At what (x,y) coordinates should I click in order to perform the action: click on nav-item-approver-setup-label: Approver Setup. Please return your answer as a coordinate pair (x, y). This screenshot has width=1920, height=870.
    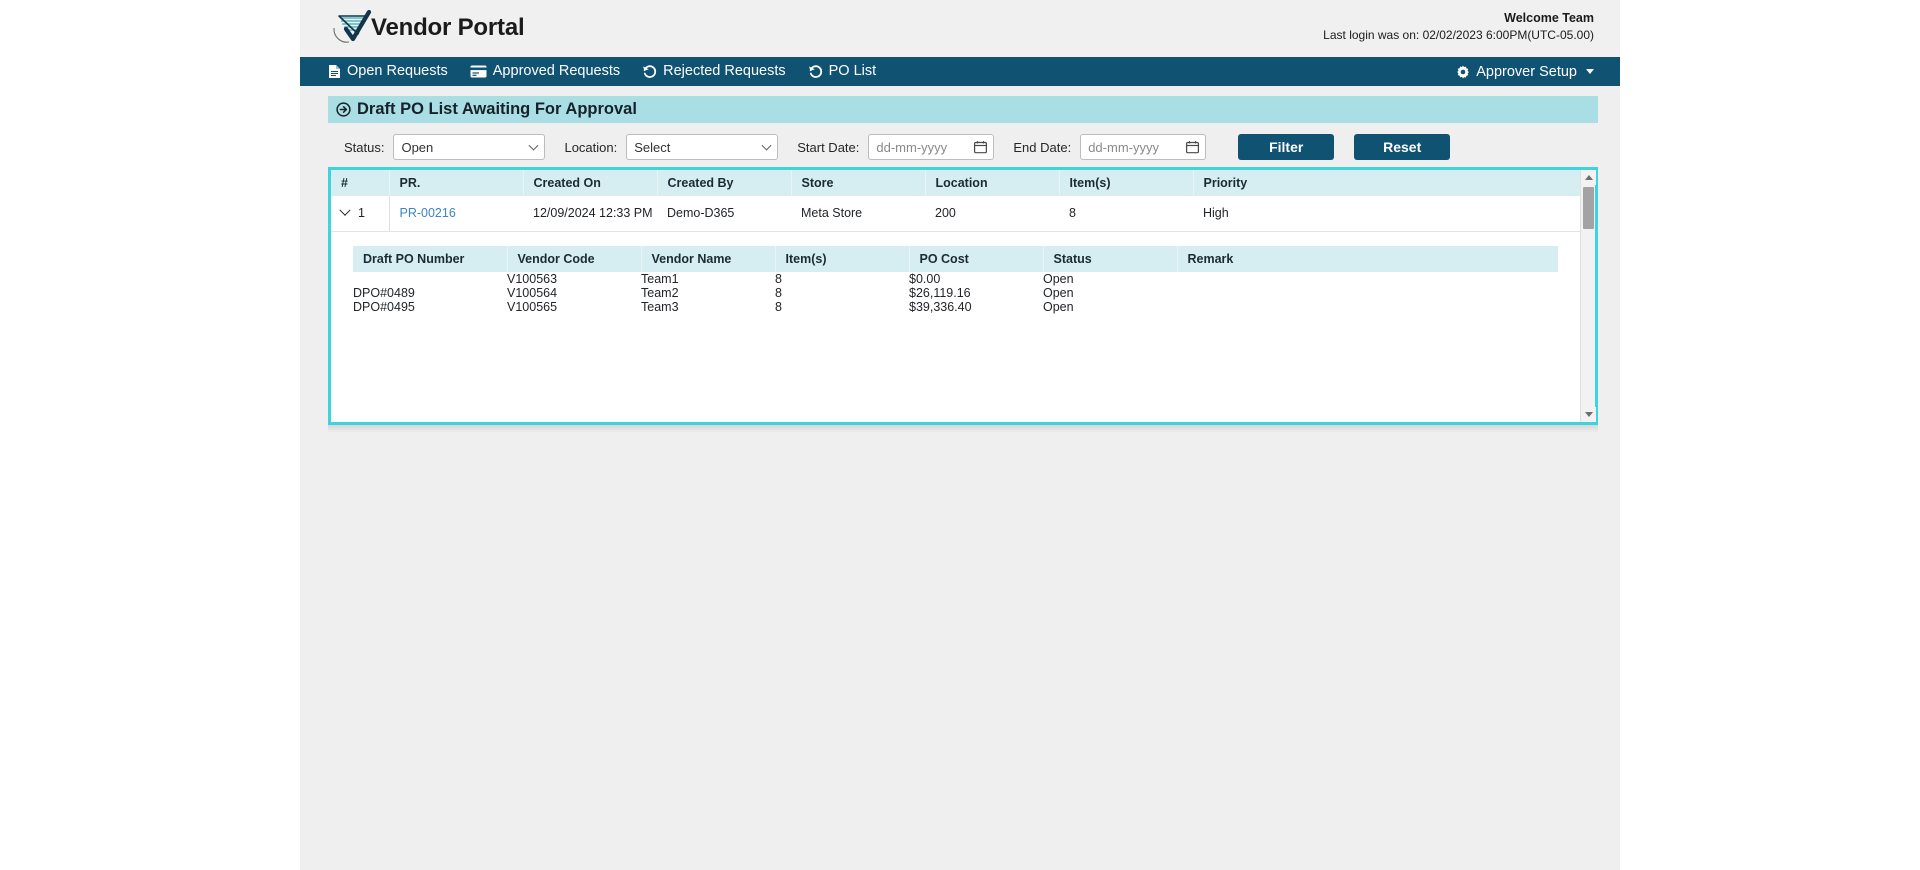
    Looking at the image, I should click on (1526, 71).